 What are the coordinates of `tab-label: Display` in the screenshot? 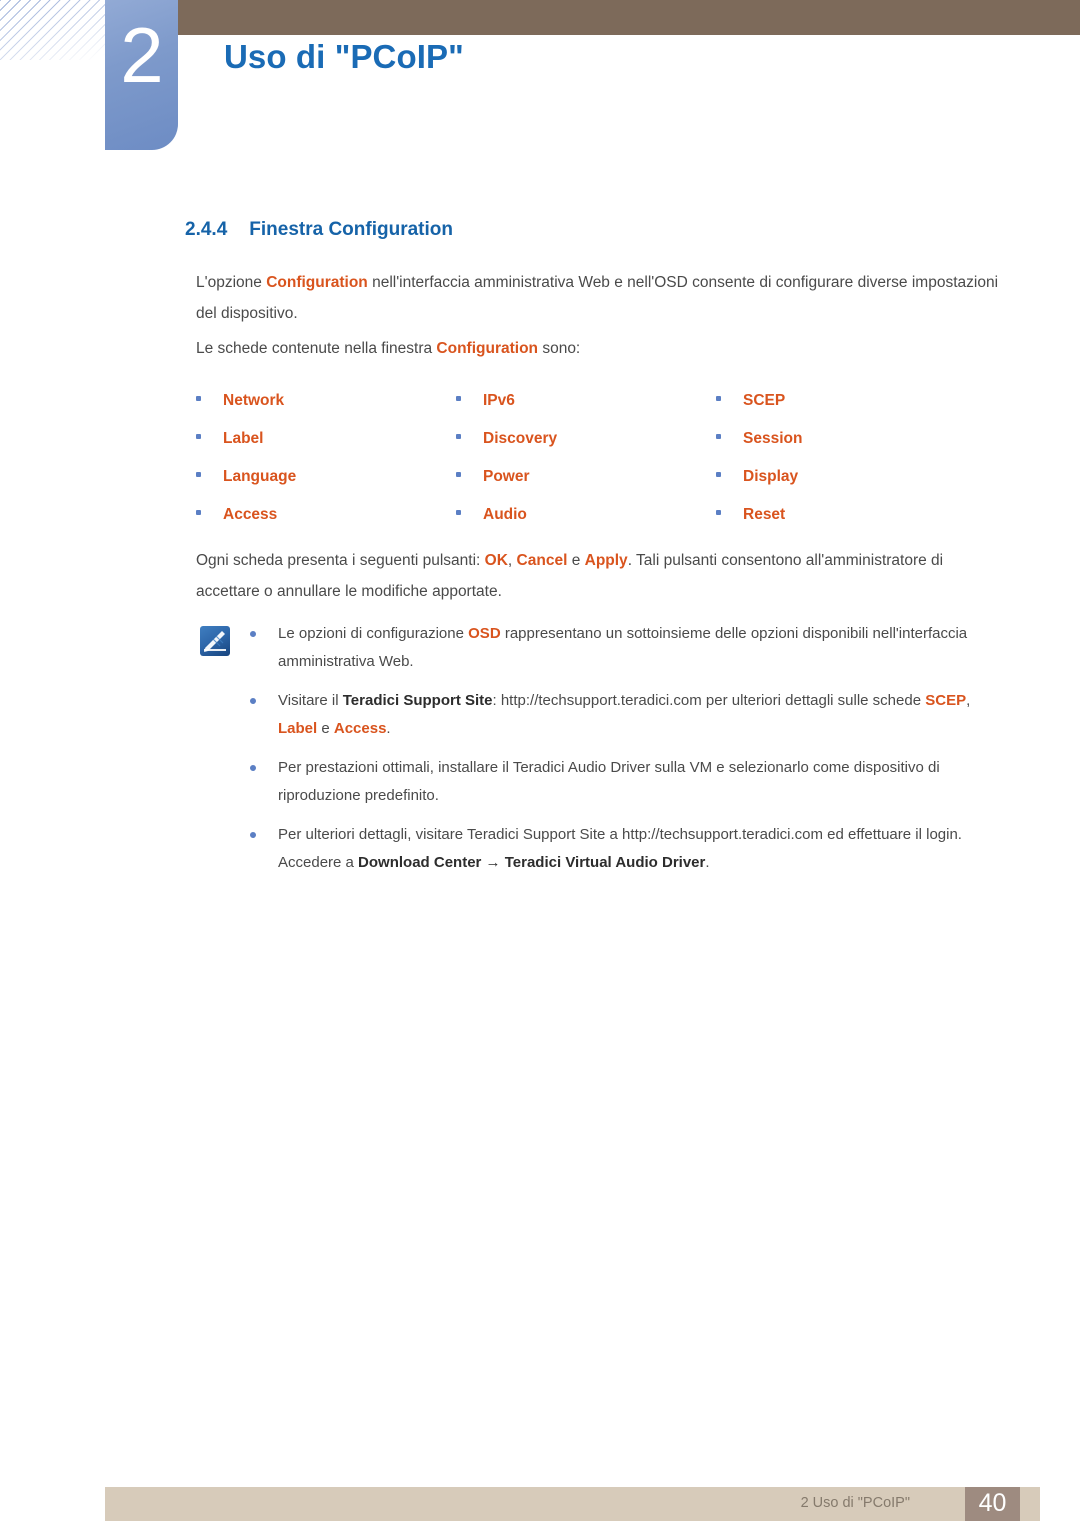 It's located at (771, 476).